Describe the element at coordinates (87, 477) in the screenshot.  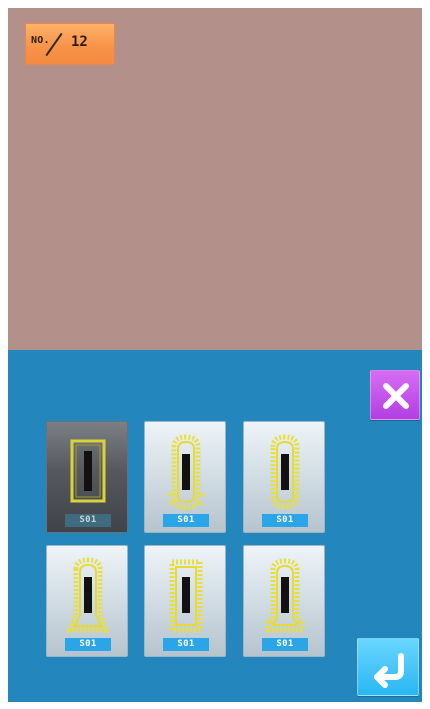
I see `shape-button-1: S01` at that location.